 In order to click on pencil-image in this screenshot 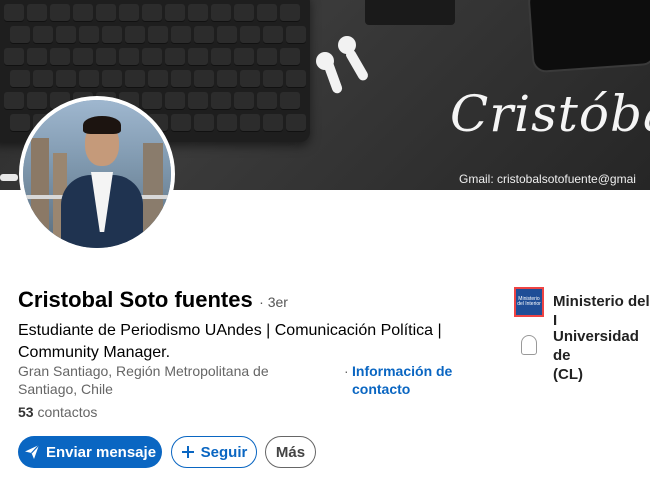, I will do `click(9, 177)`.